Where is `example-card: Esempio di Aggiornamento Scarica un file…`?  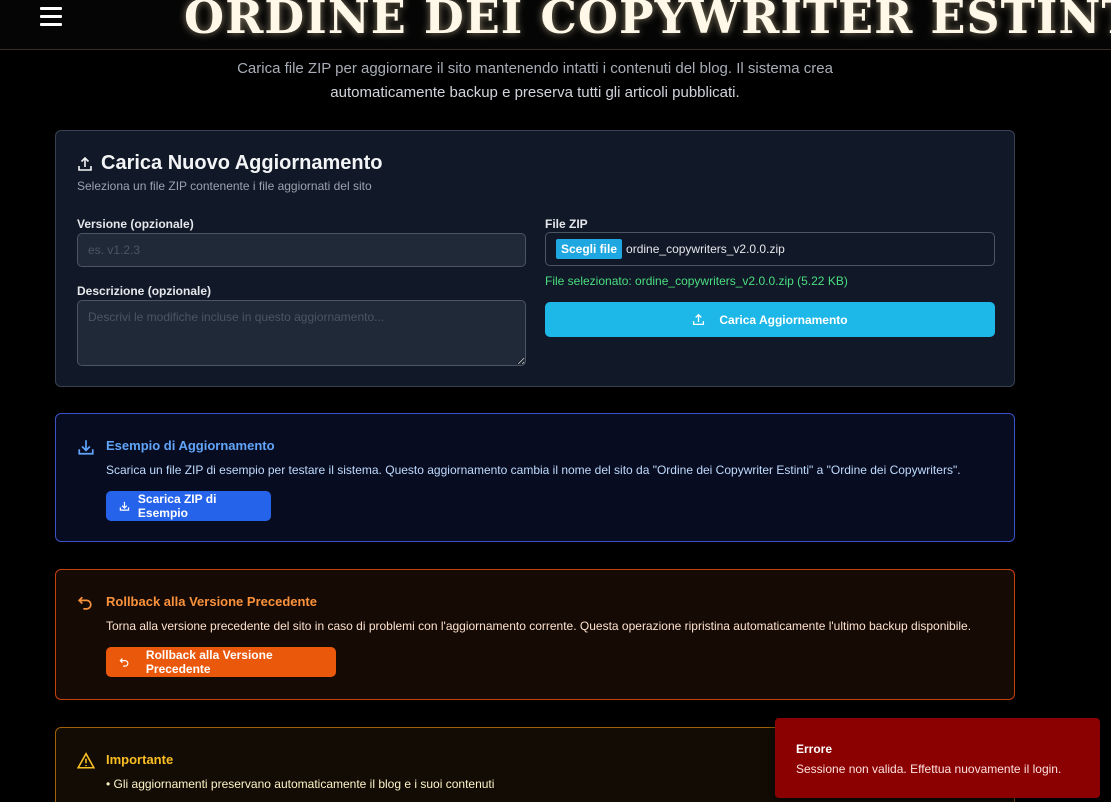
example-card: Esempio di Aggiornamento Scarica un file… is located at coordinates (535, 477).